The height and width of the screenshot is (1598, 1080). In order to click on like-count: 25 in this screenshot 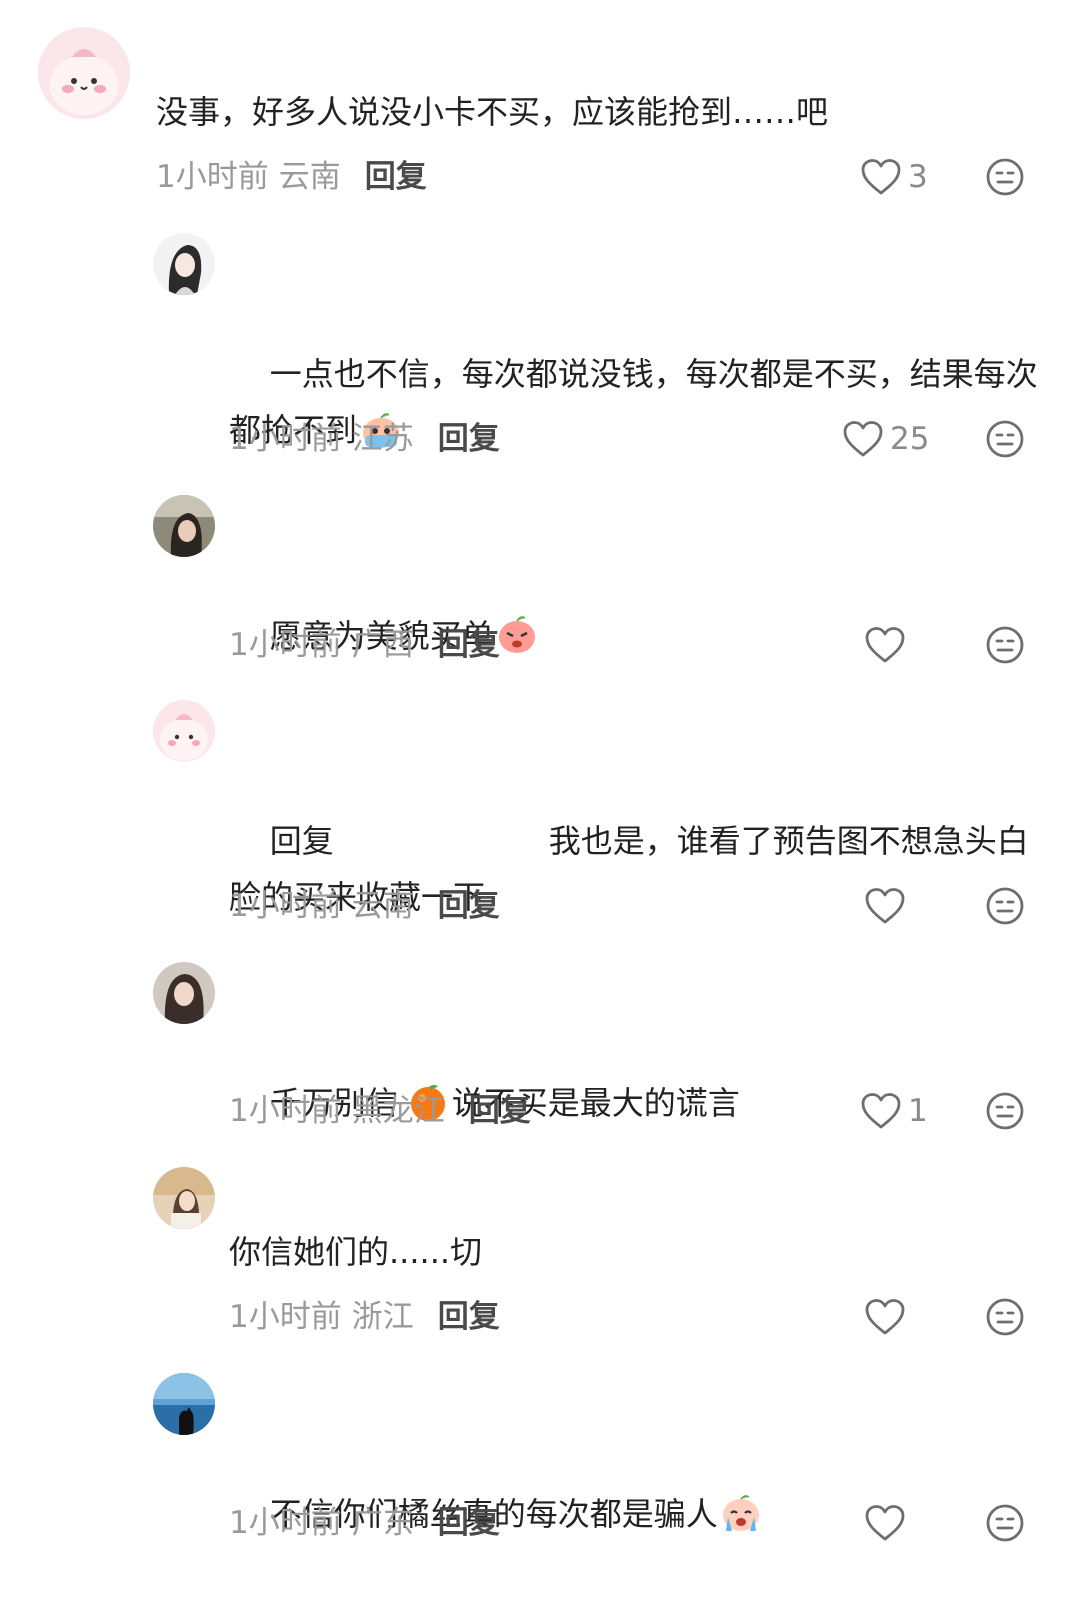, I will do `click(910, 439)`.